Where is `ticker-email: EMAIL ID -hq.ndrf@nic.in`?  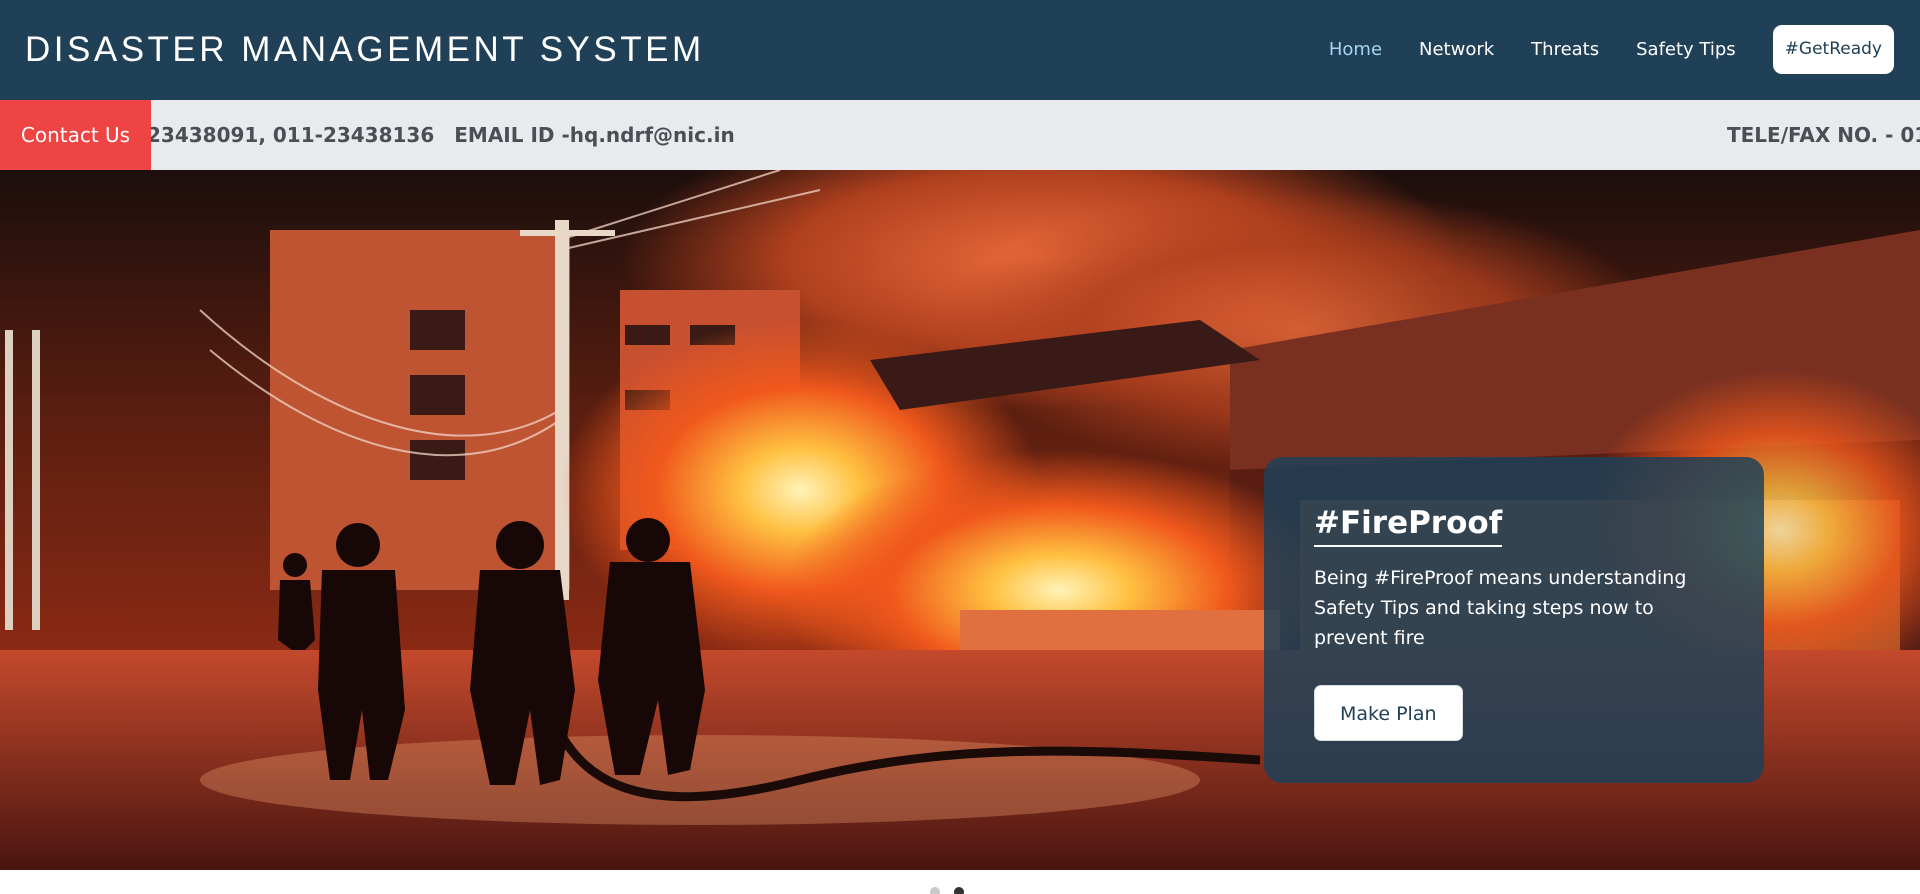 ticker-email: EMAIL ID -hq.ndrf@nic.in is located at coordinates (594, 135).